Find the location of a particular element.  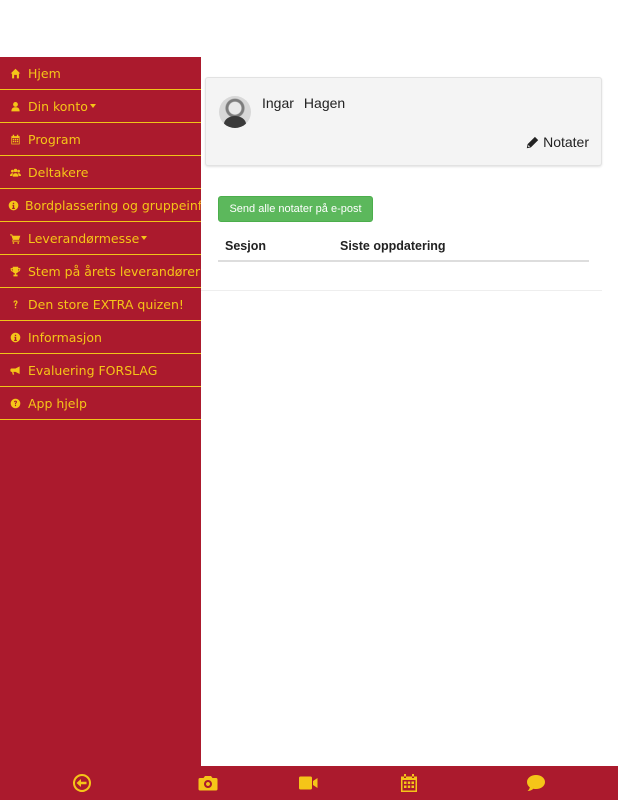

sidebar-item-label: Bordplassering og gruppeinfo is located at coordinates (117, 205).